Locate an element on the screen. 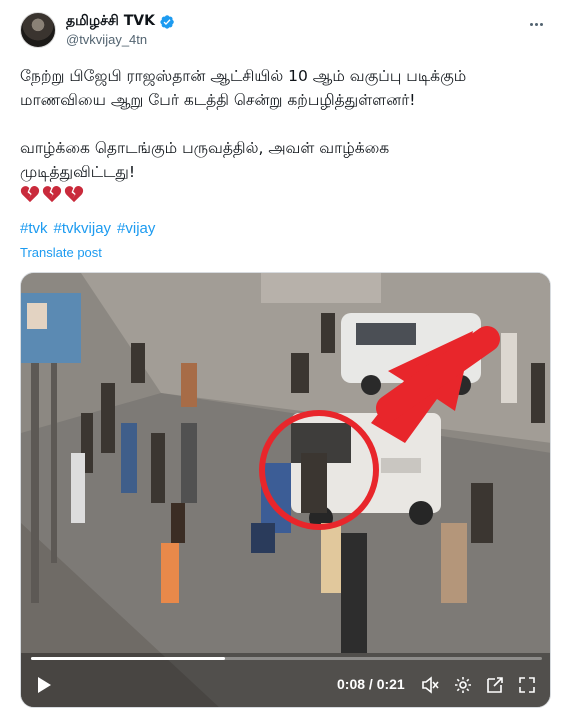 The width and height of the screenshot is (561, 716). picture-in-picture-icon is located at coordinates (495, 685).